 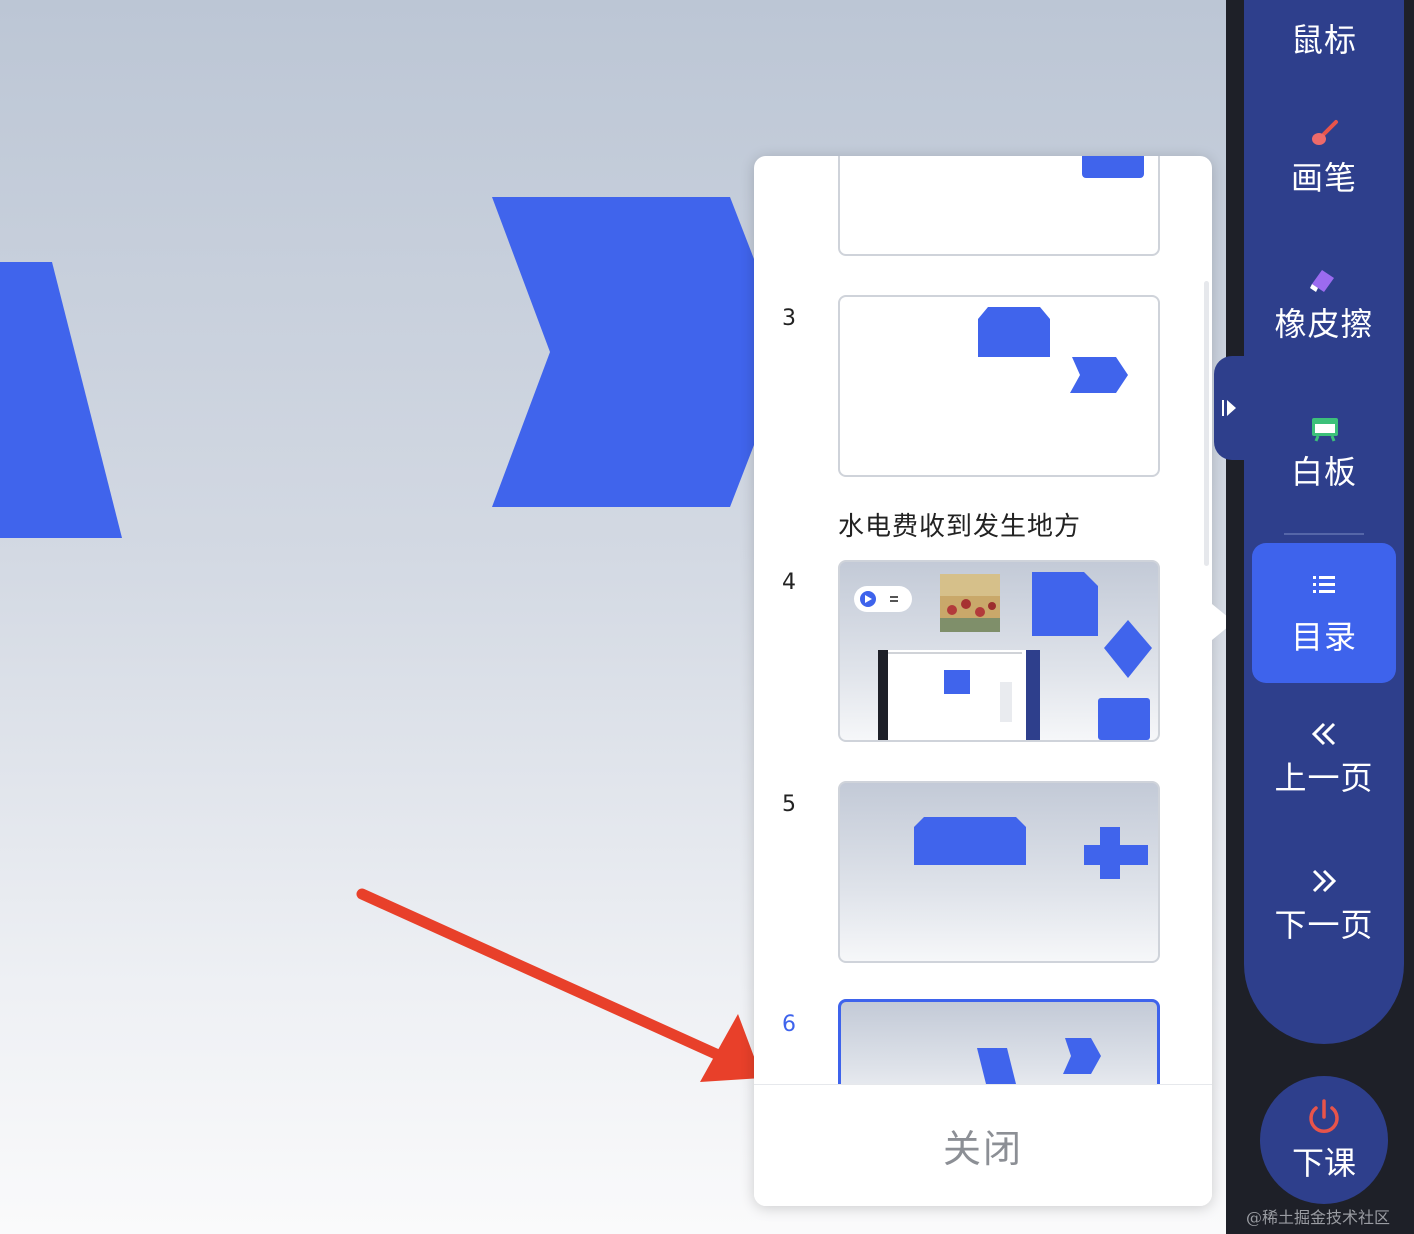 I want to click on mouse-tool: 鼠标, so click(x=1324, y=40).